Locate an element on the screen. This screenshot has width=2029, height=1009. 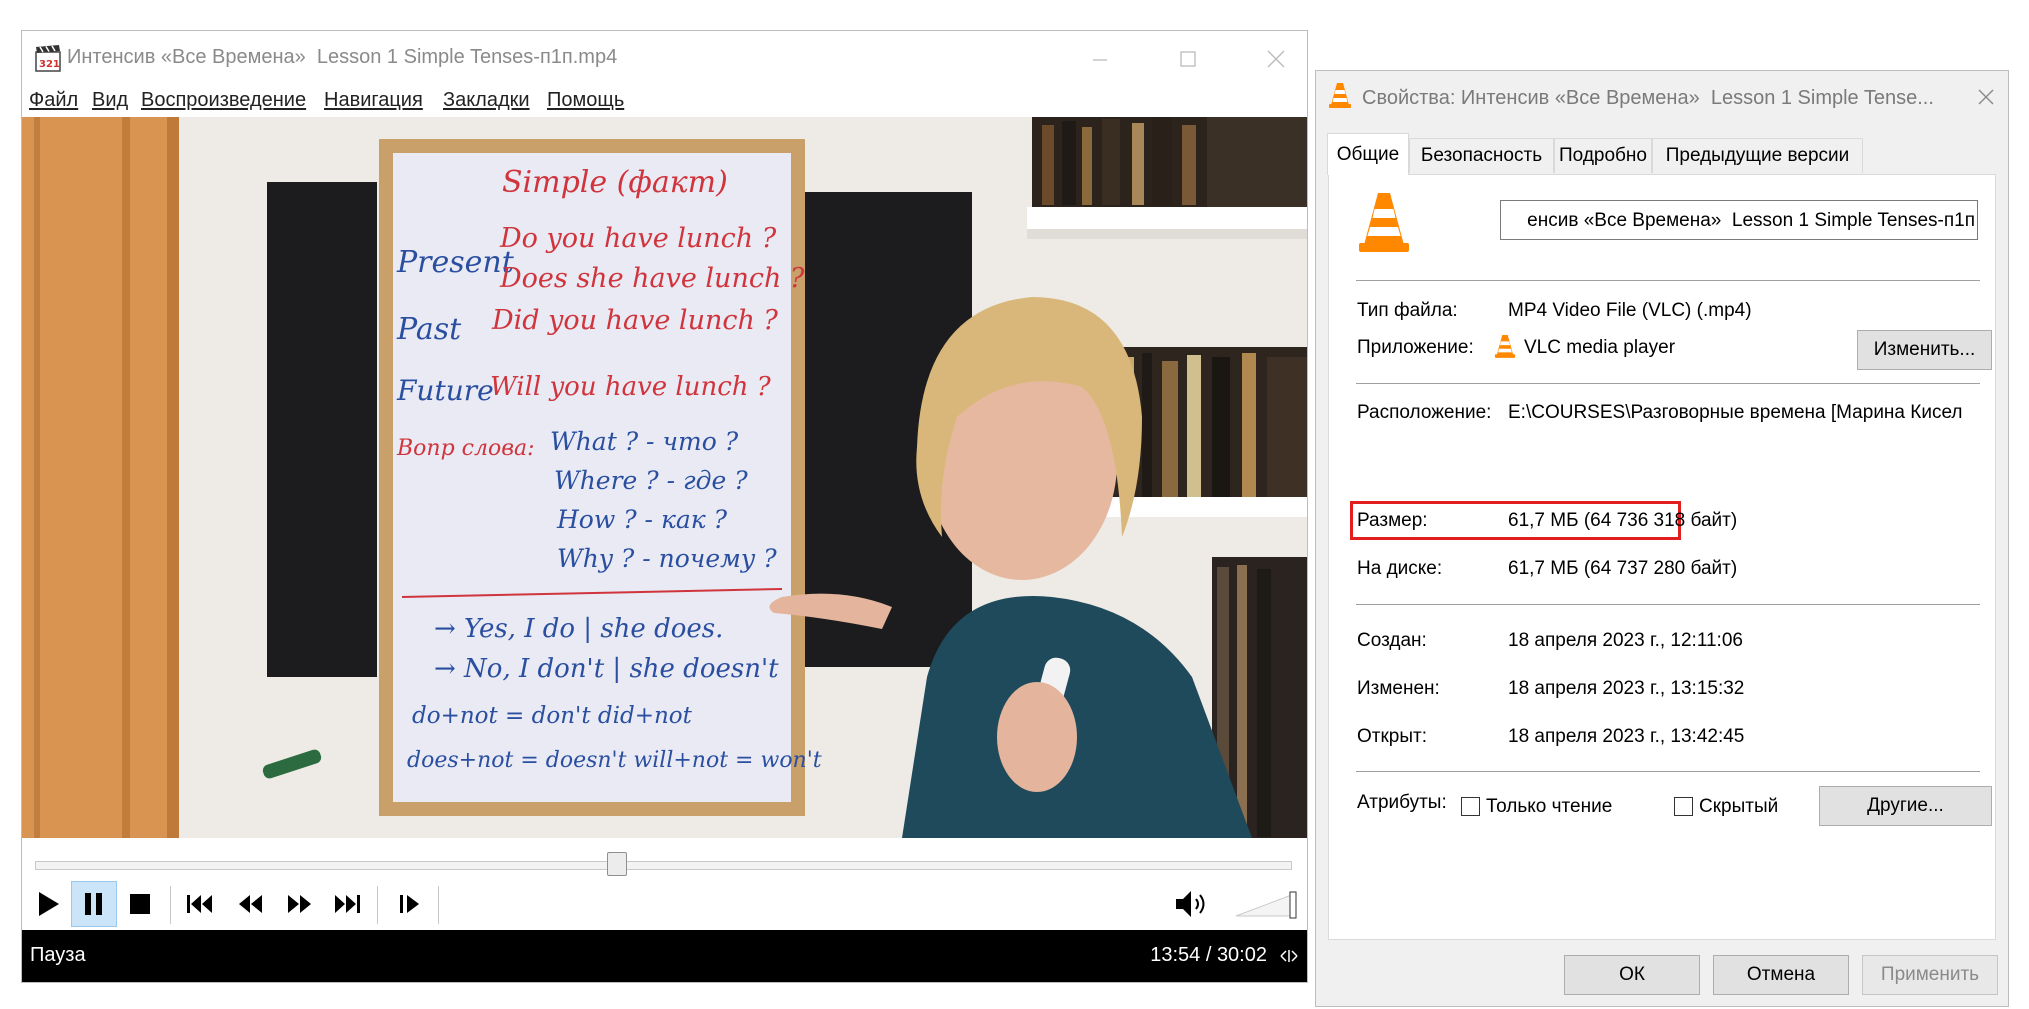
menu-file: Файл is located at coordinates (53, 100).